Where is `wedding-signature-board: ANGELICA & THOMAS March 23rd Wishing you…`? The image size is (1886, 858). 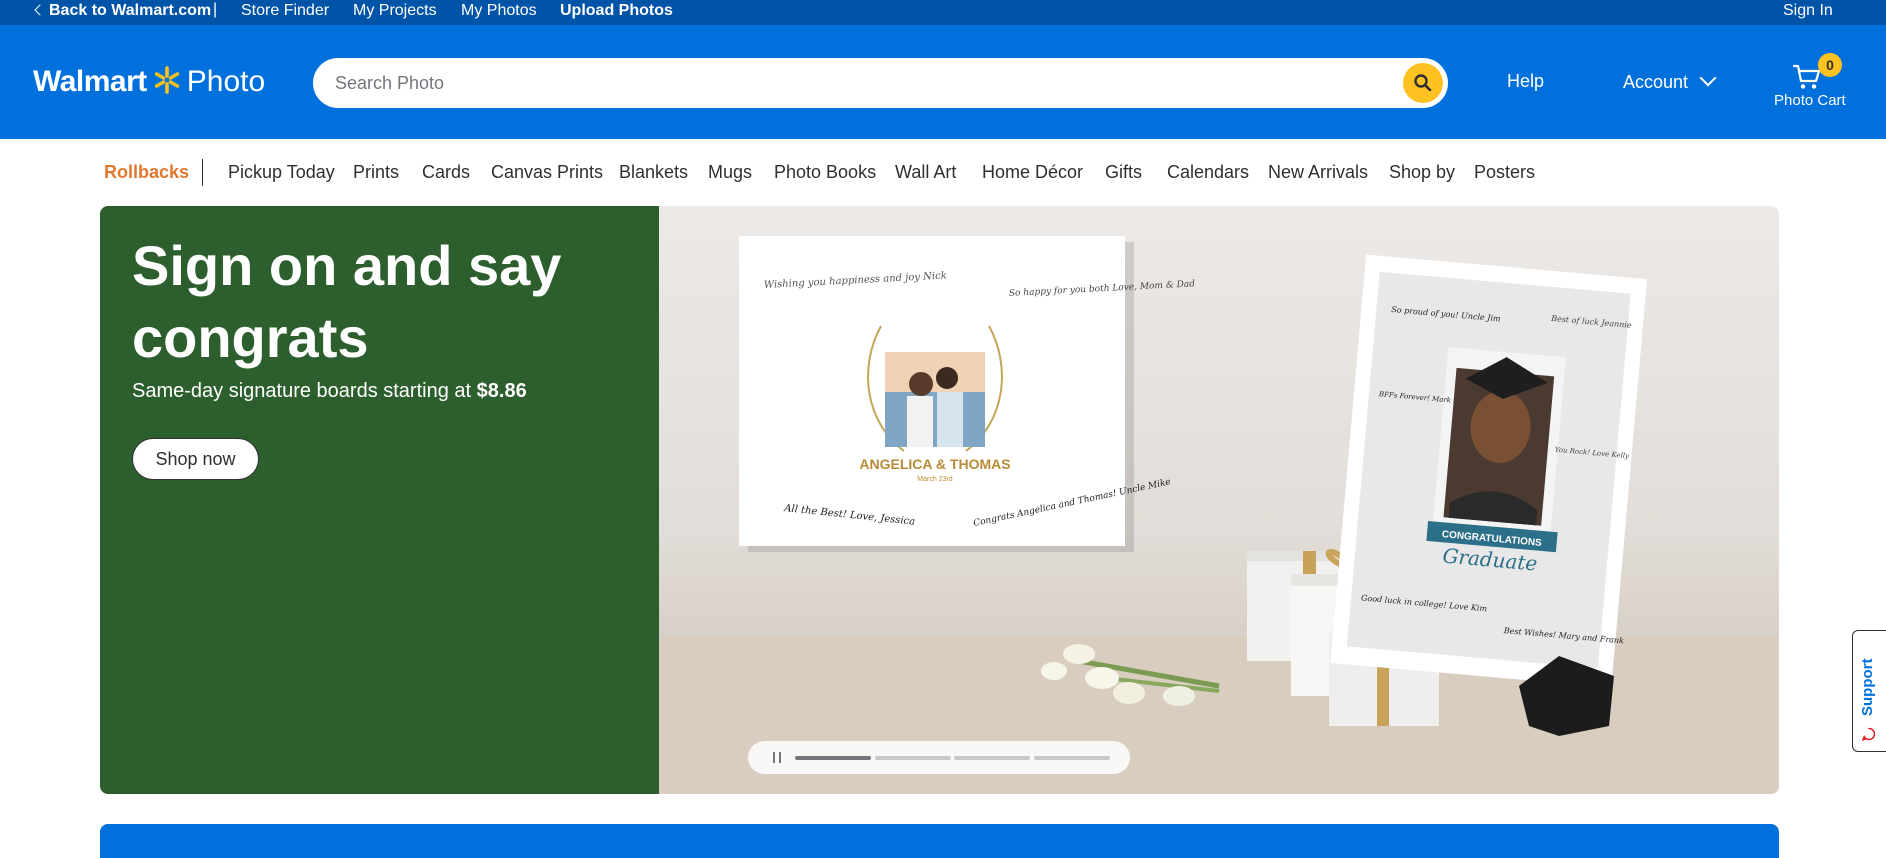
wedding-signature-board: ANGELICA & THOMAS March 23rd Wishing you… is located at coordinates (967, 394).